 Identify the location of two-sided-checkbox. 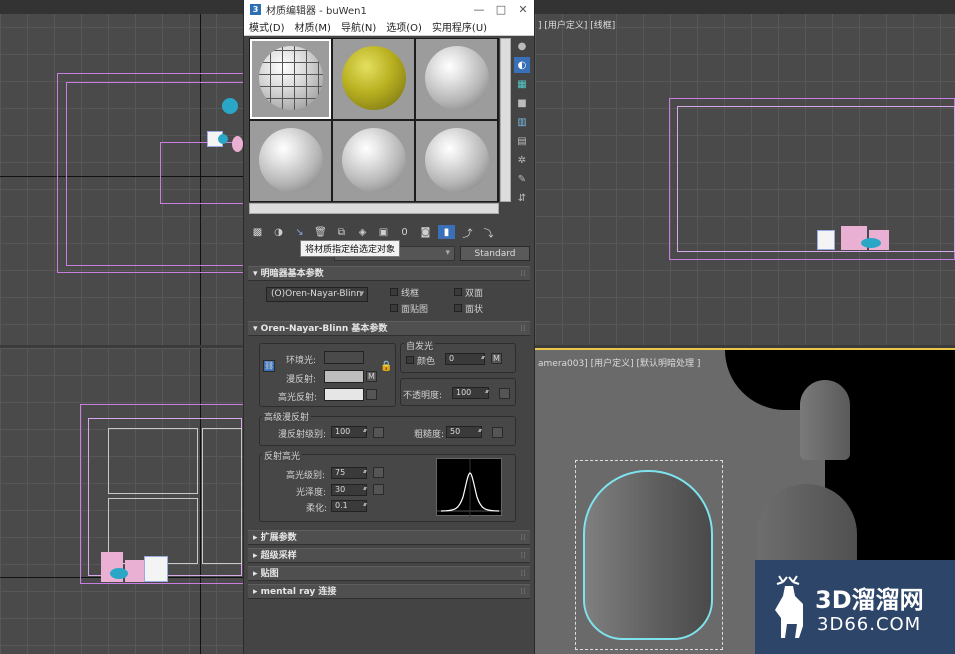
(458, 292).